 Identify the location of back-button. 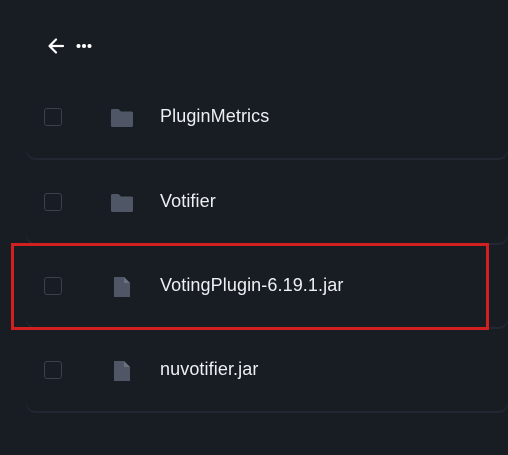
(56, 46).